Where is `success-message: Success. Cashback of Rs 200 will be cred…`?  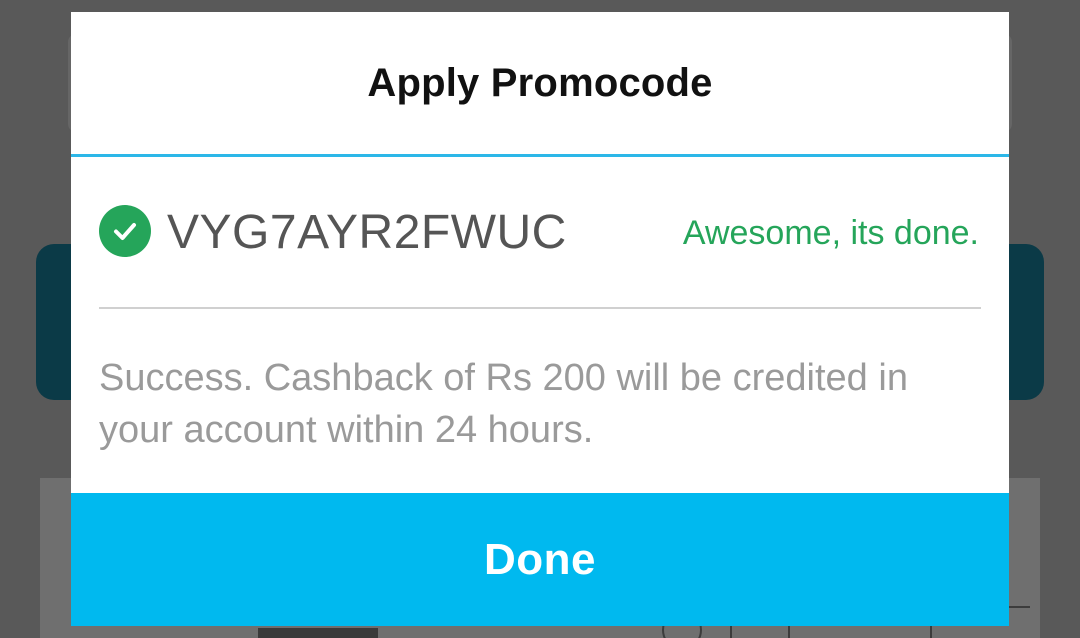 success-message: Success. Cashback of Rs 200 will be cred… is located at coordinates (503, 404).